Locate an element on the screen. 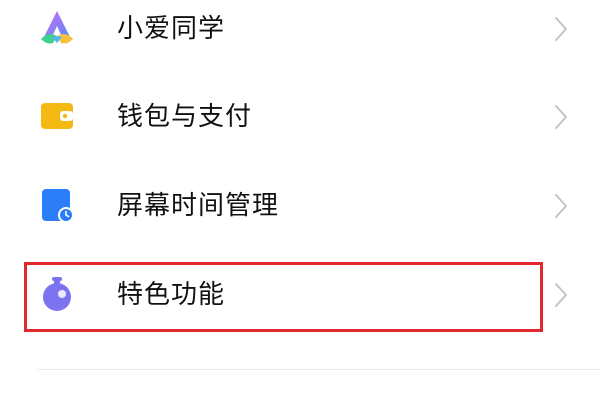 The width and height of the screenshot is (600, 420). screen-time-icon is located at coordinates (57, 205).